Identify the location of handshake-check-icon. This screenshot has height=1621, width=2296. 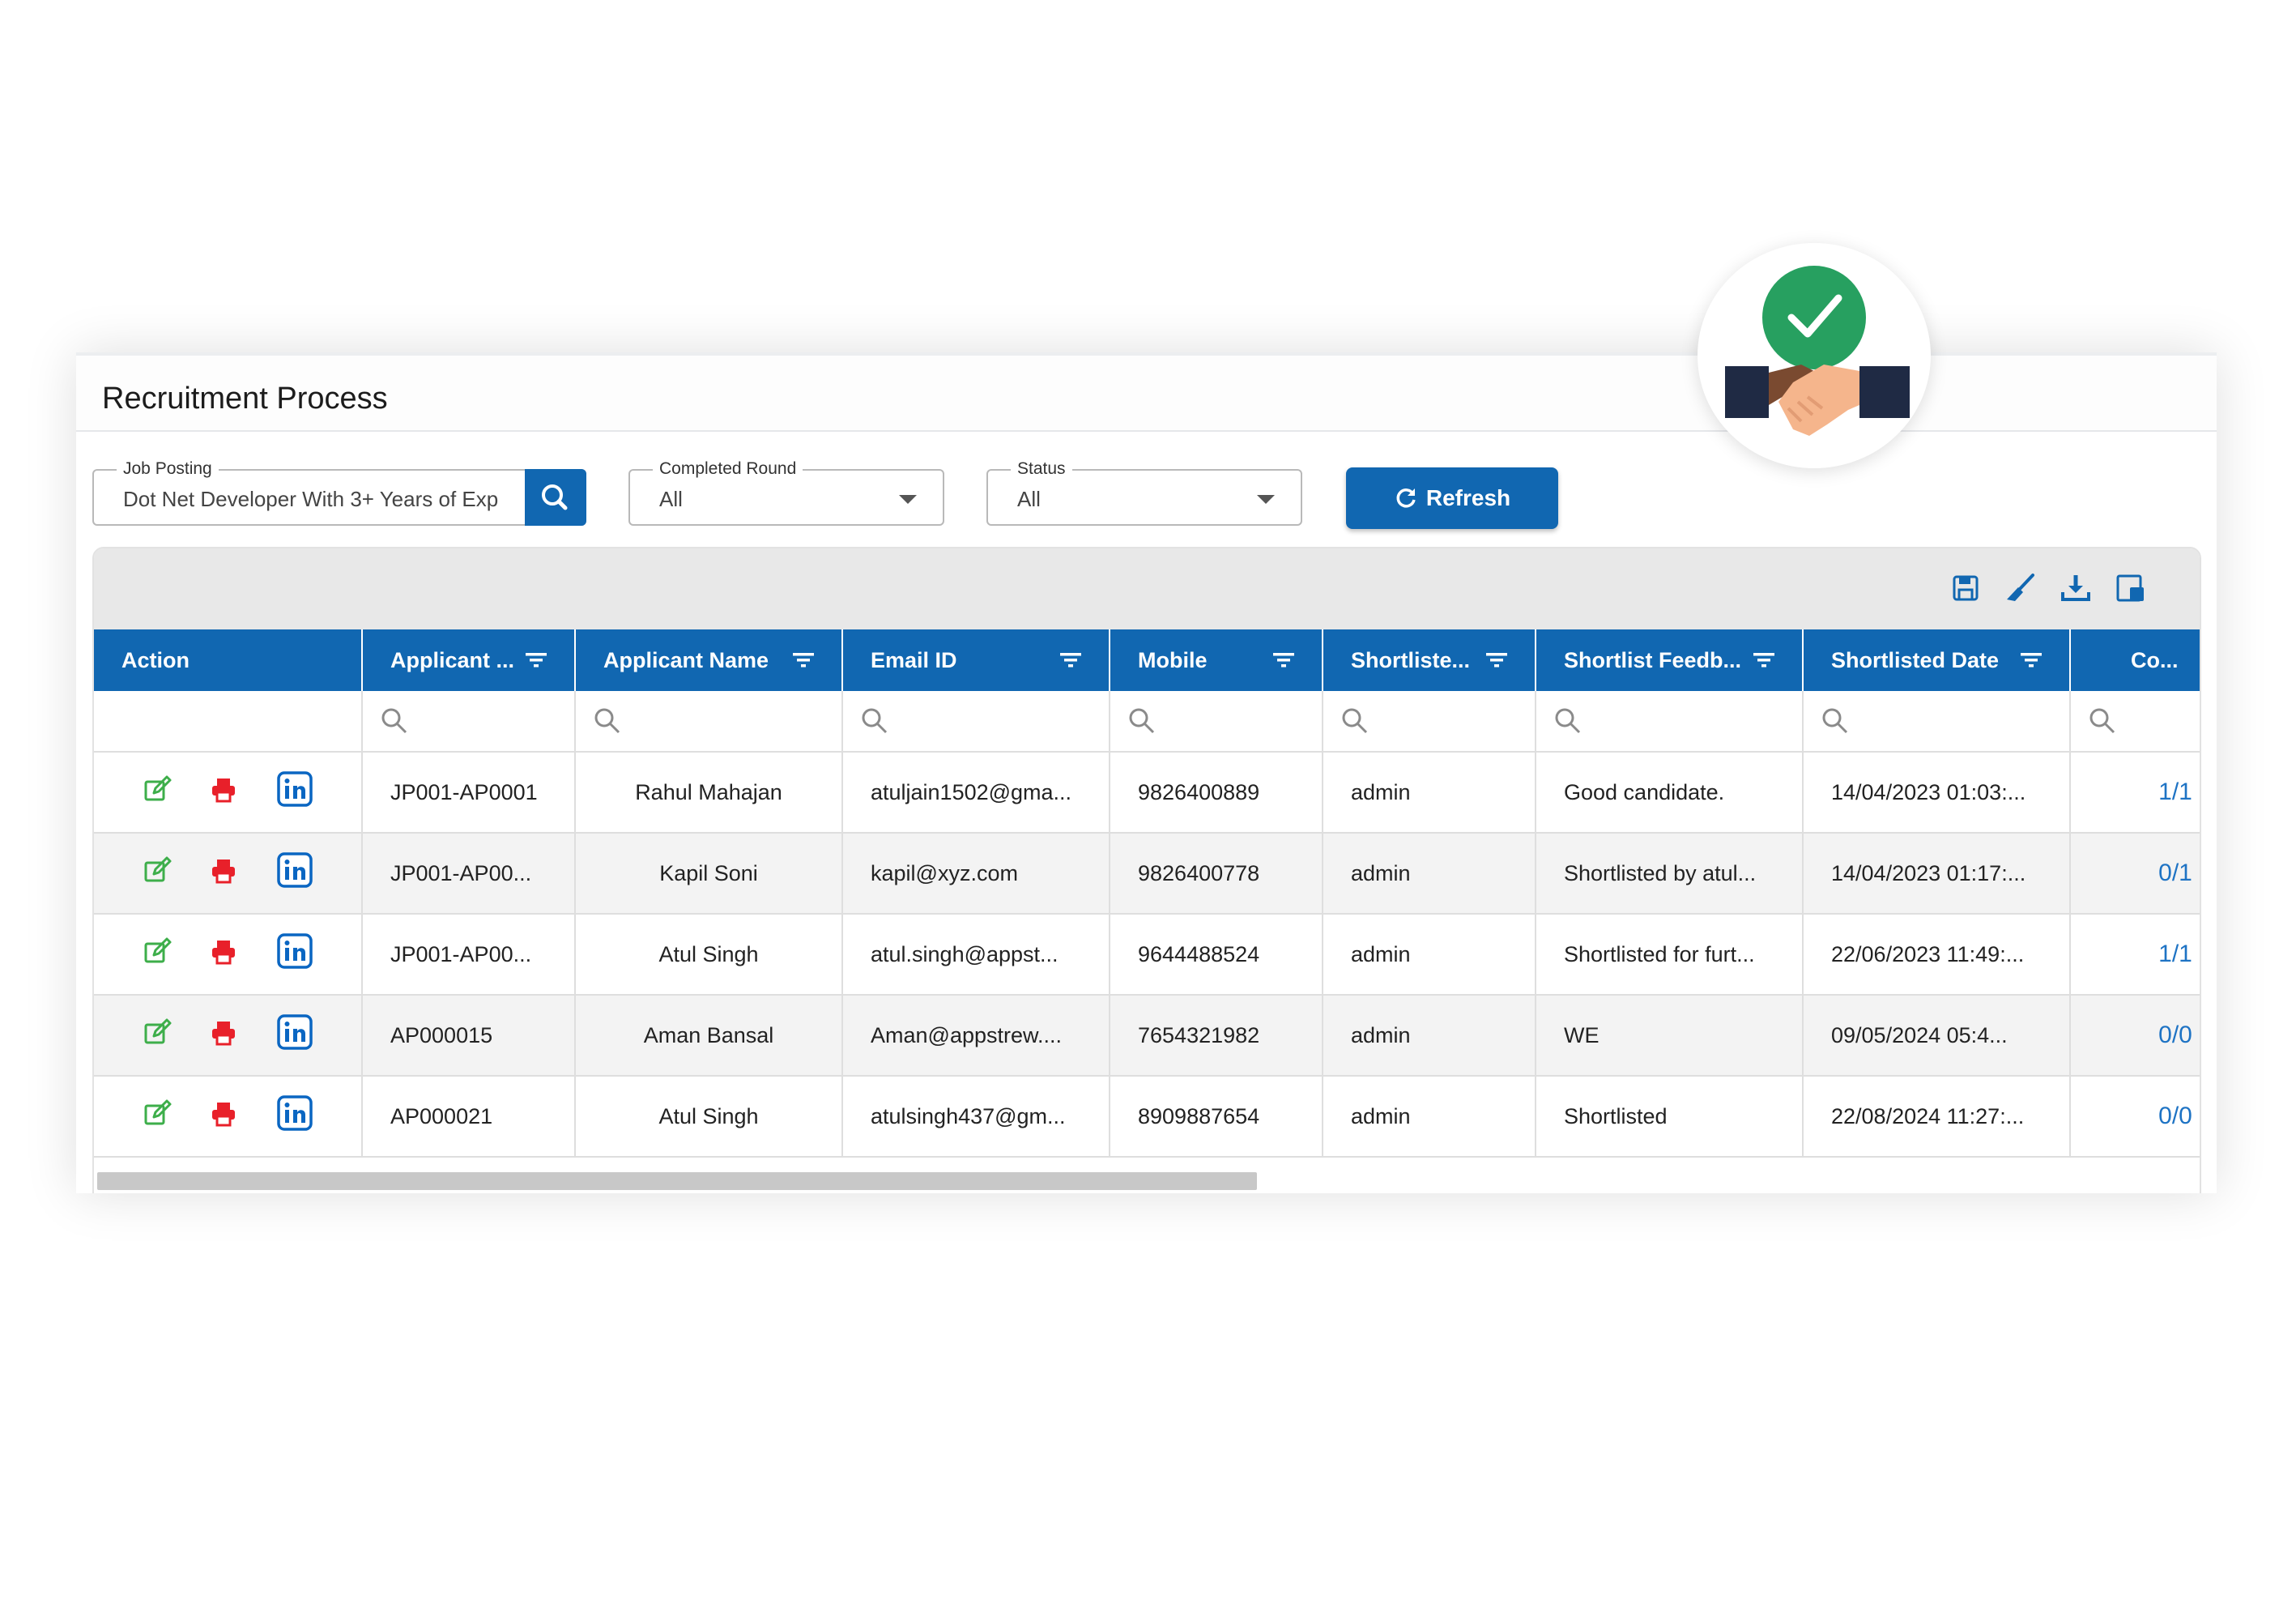
(1818, 351).